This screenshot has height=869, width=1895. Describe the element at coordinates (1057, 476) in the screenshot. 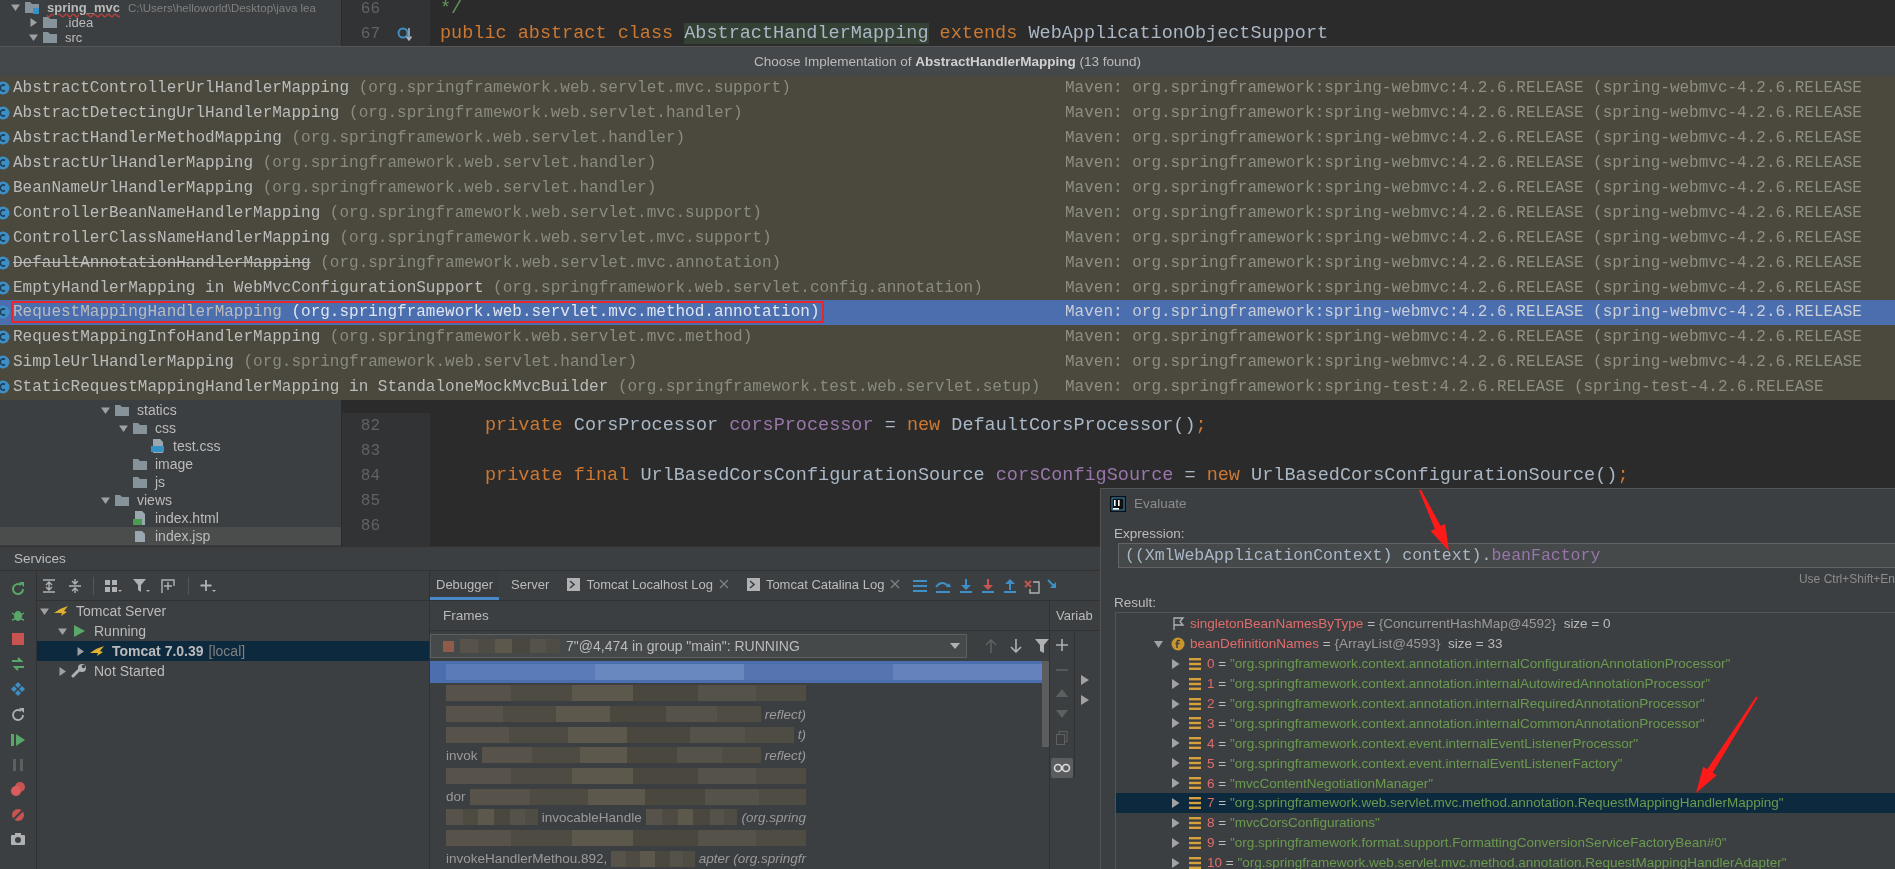

I see `code-line: private final UrlBasedCorsConfigurationSource corsConfigSource = new UrlBasedCorsConfigurationSource();` at that location.